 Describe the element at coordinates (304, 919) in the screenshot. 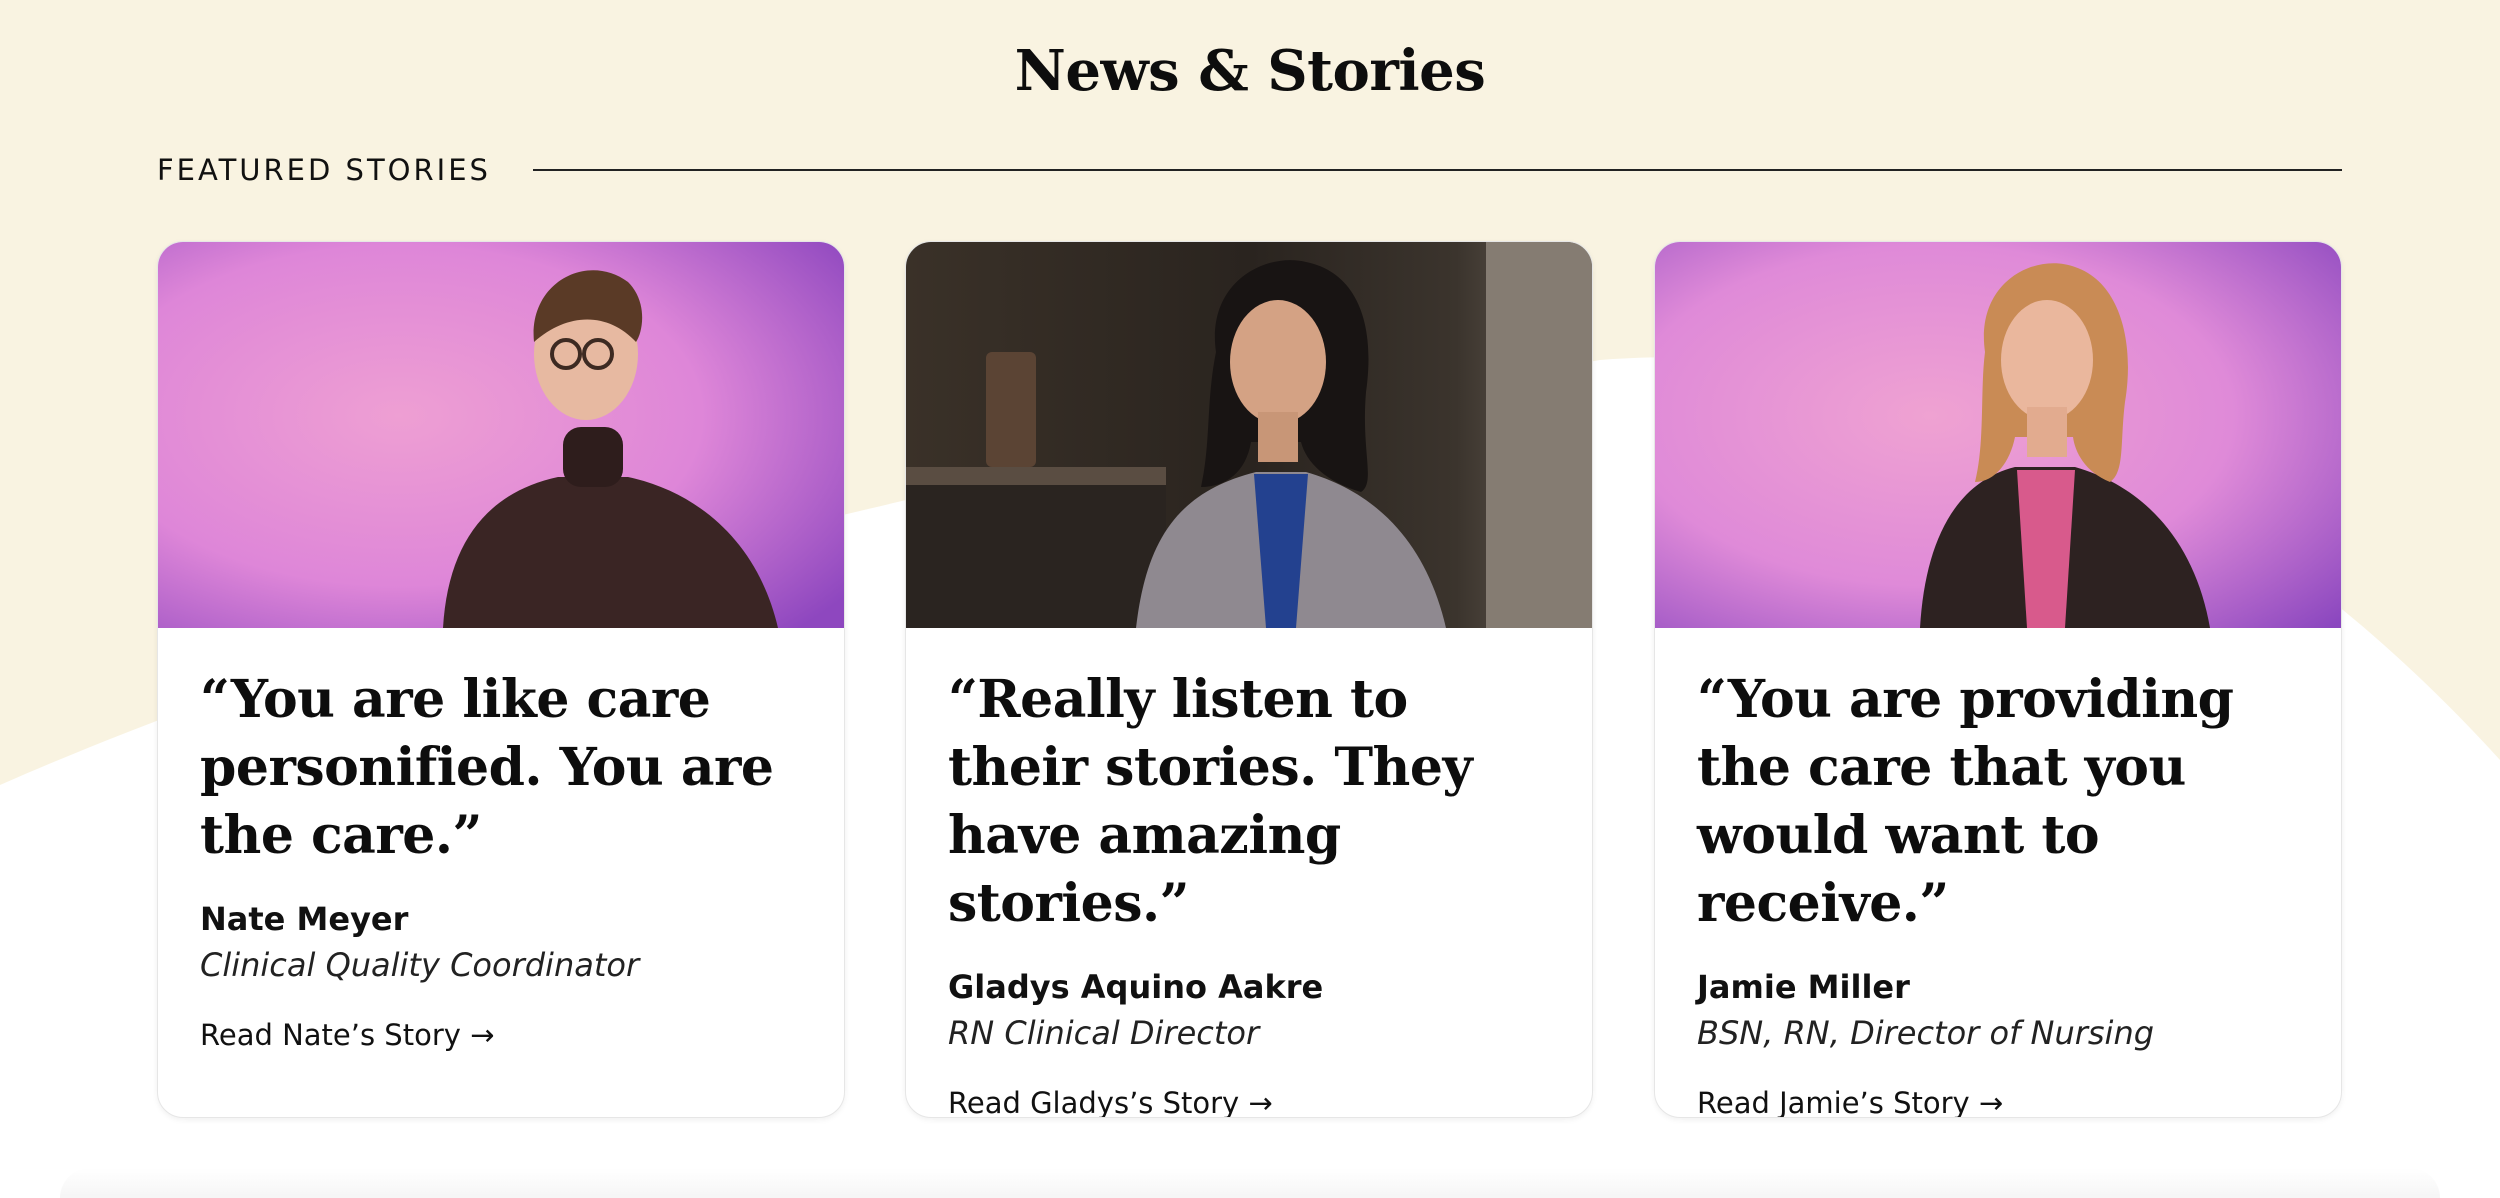

I see `person-name: Nate Meyer` at that location.